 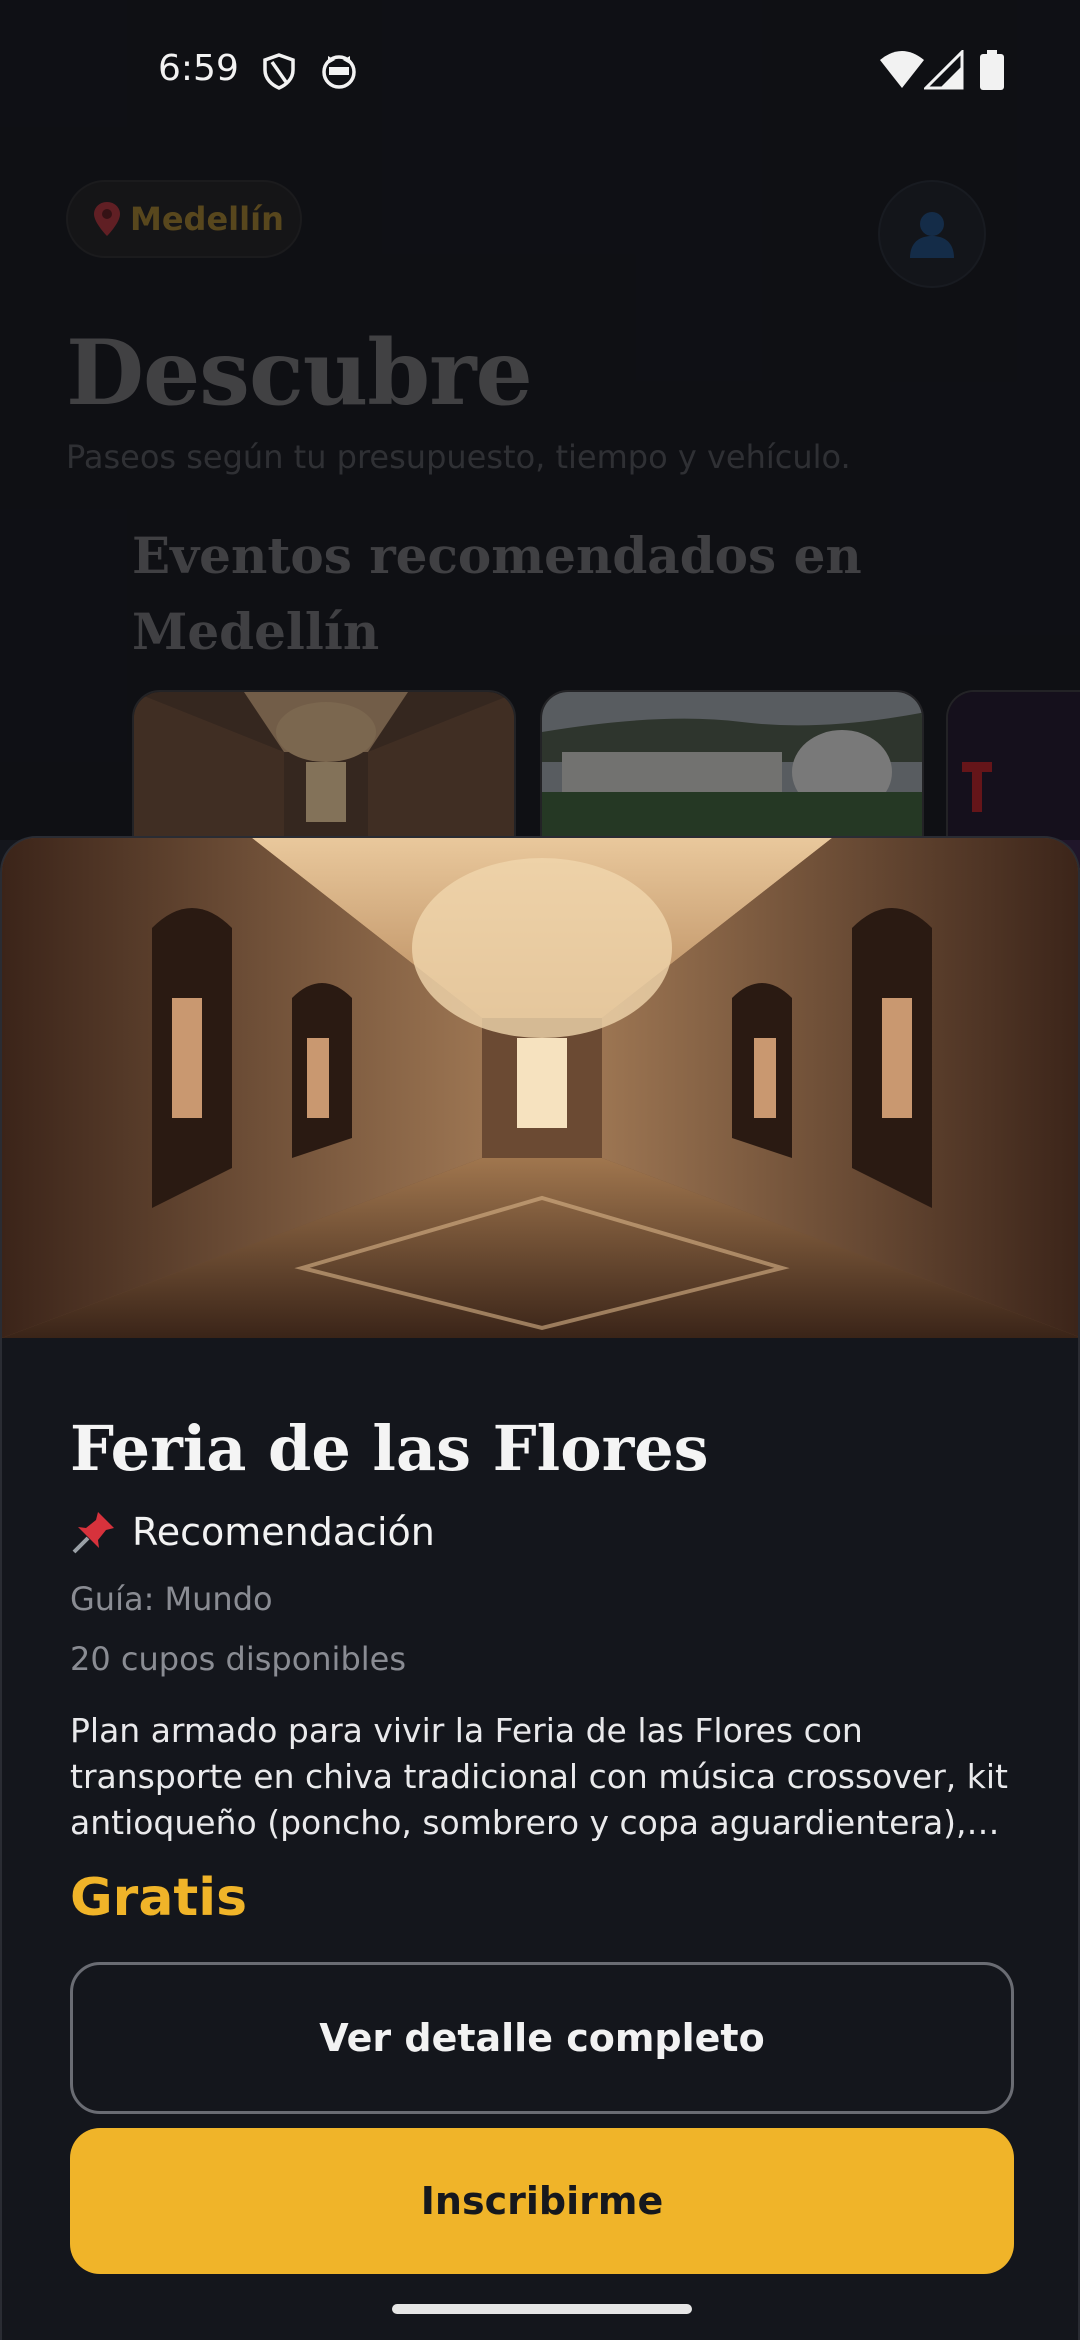 What do you see at coordinates (542, 2038) in the screenshot?
I see `view-details-button: Ver detalle completo` at bounding box center [542, 2038].